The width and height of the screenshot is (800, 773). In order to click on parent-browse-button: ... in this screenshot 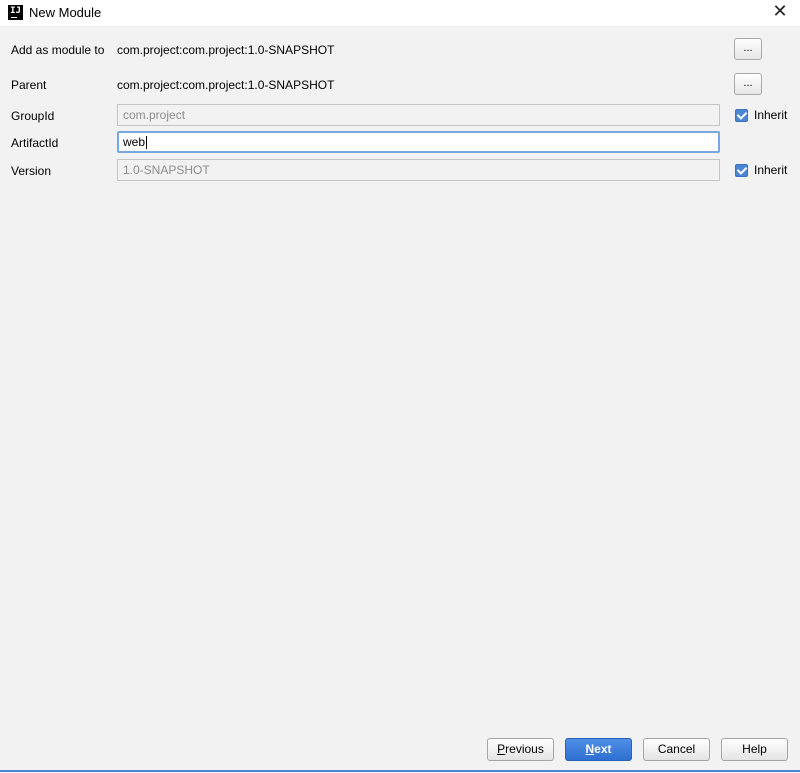, I will do `click(748, 84)`.